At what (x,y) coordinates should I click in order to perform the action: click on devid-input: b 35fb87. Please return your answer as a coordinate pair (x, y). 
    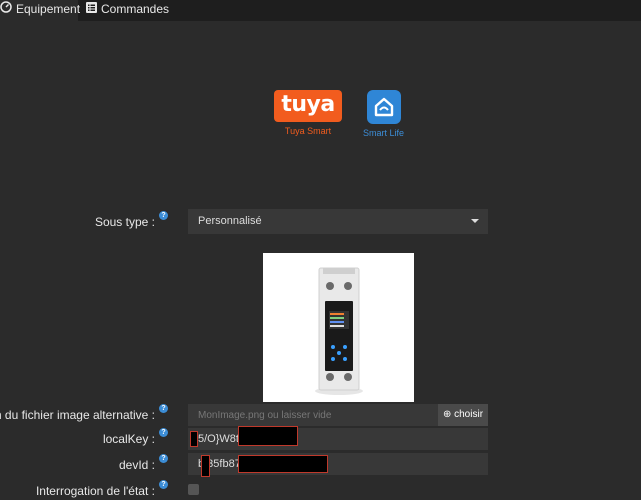
    Looking at the image, I should click on (338, 464).